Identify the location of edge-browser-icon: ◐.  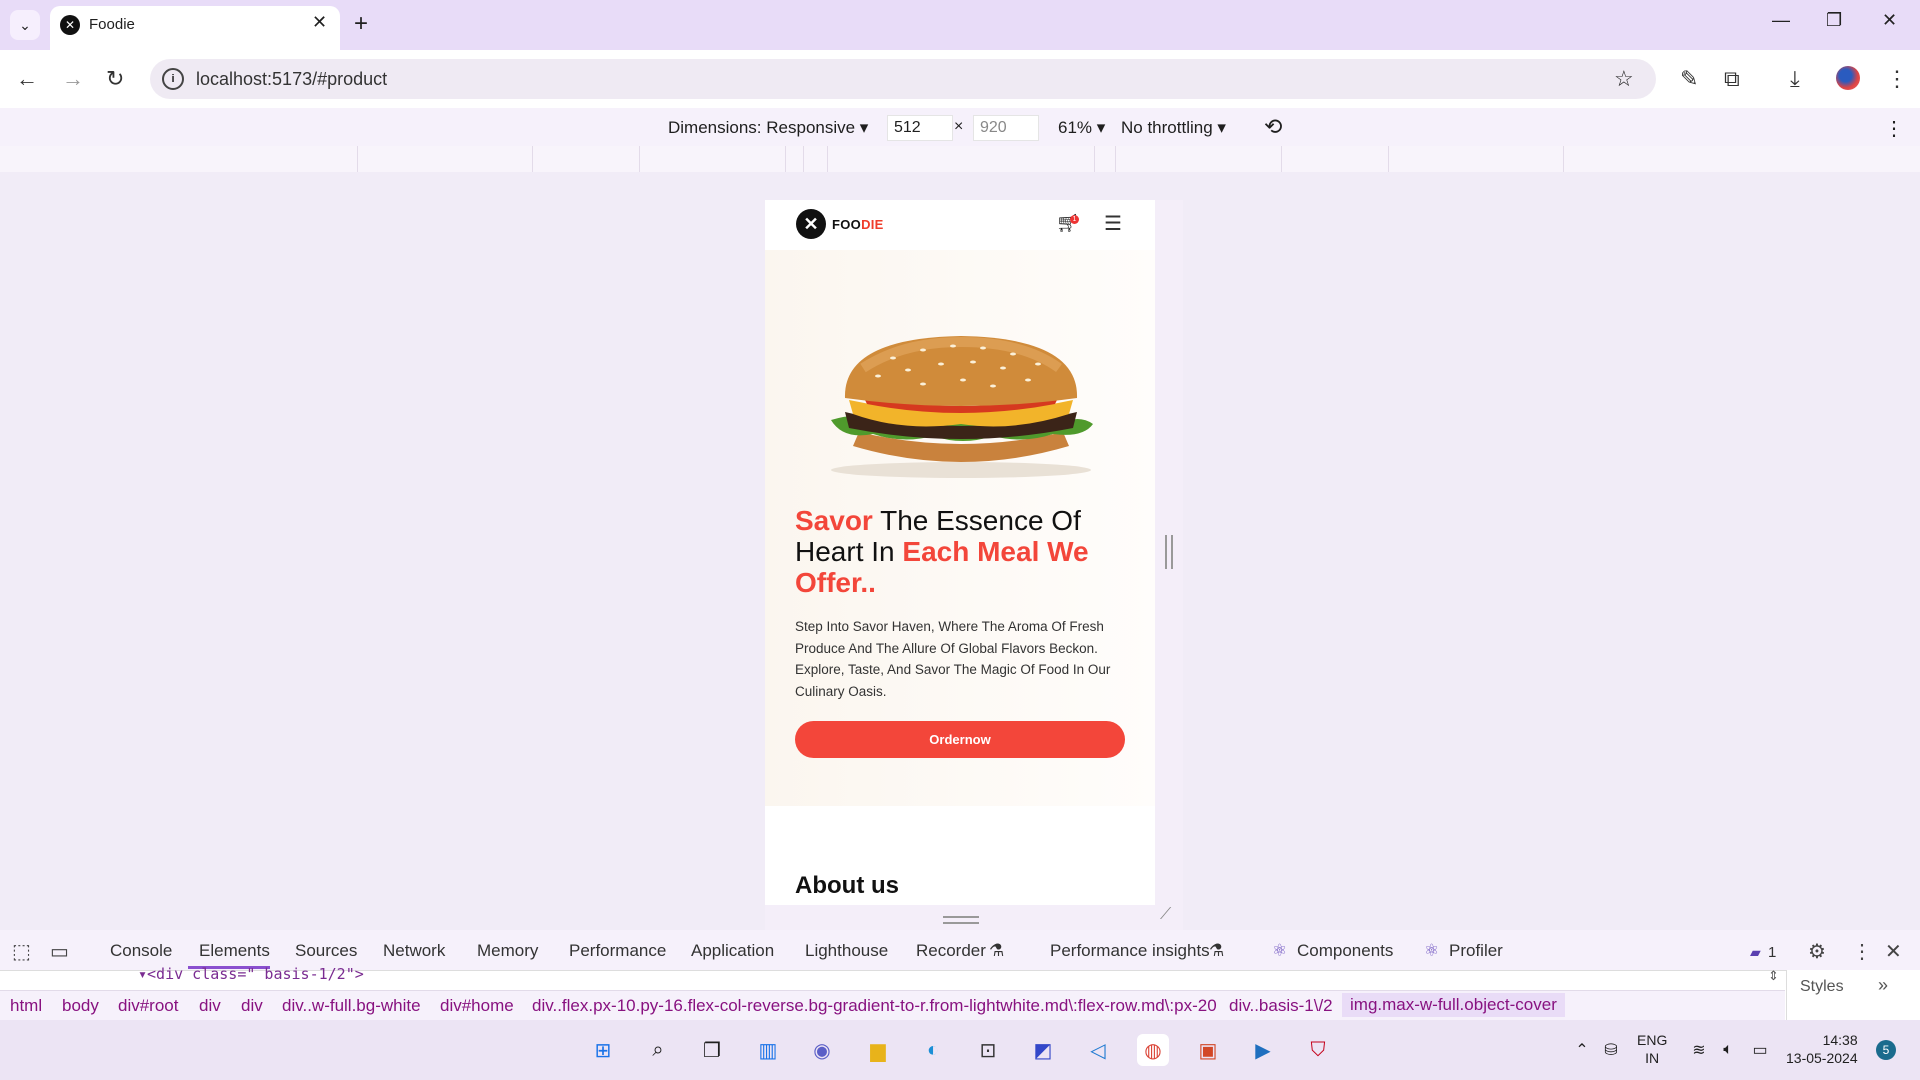
(933, 1050).